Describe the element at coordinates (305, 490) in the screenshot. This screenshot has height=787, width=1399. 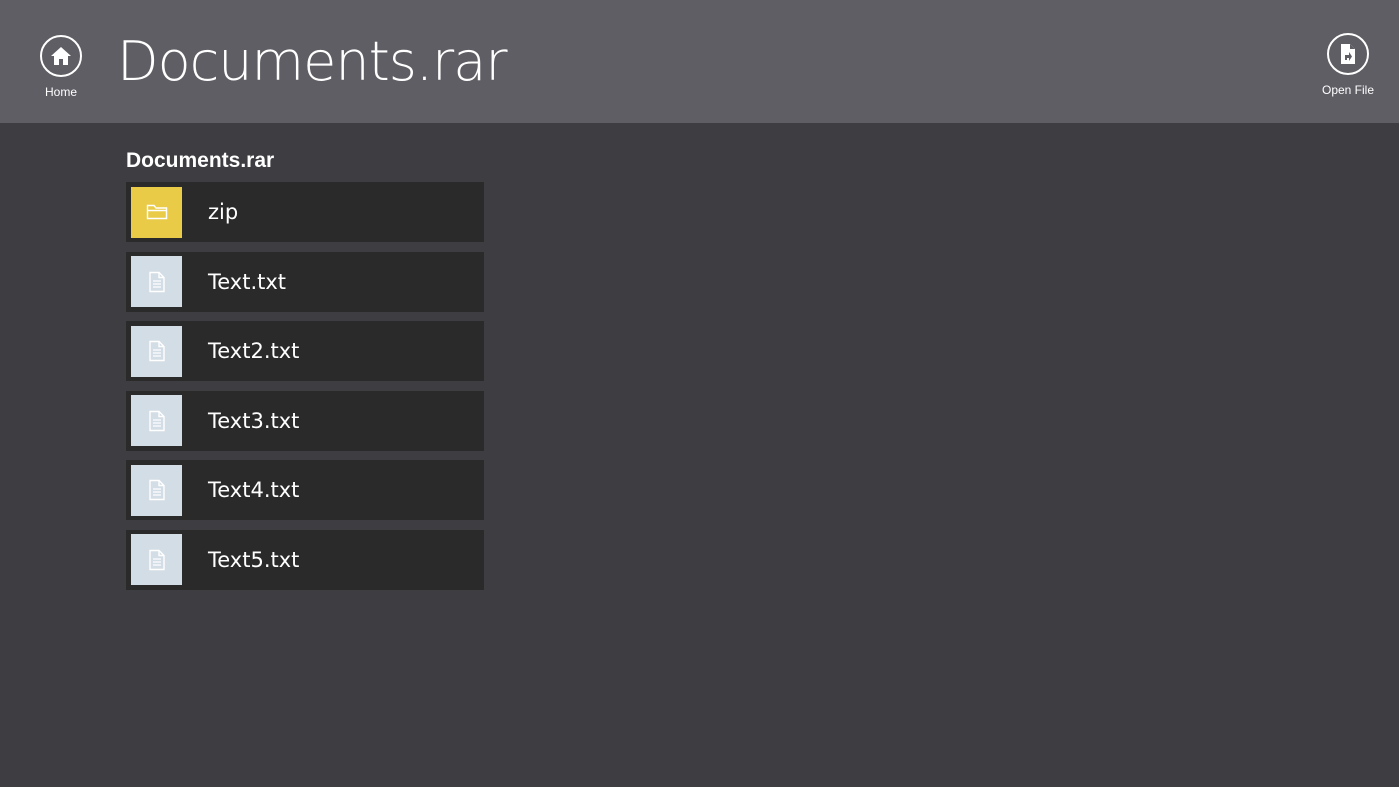
I see `list-item-text-file: Text4.txt` at that location.